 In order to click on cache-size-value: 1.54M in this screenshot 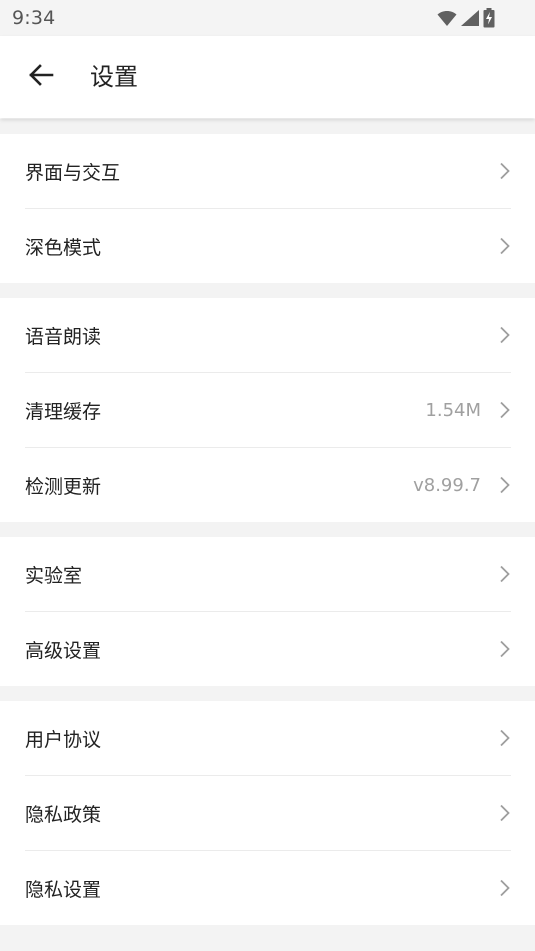, I will do `click(453, 410)`.